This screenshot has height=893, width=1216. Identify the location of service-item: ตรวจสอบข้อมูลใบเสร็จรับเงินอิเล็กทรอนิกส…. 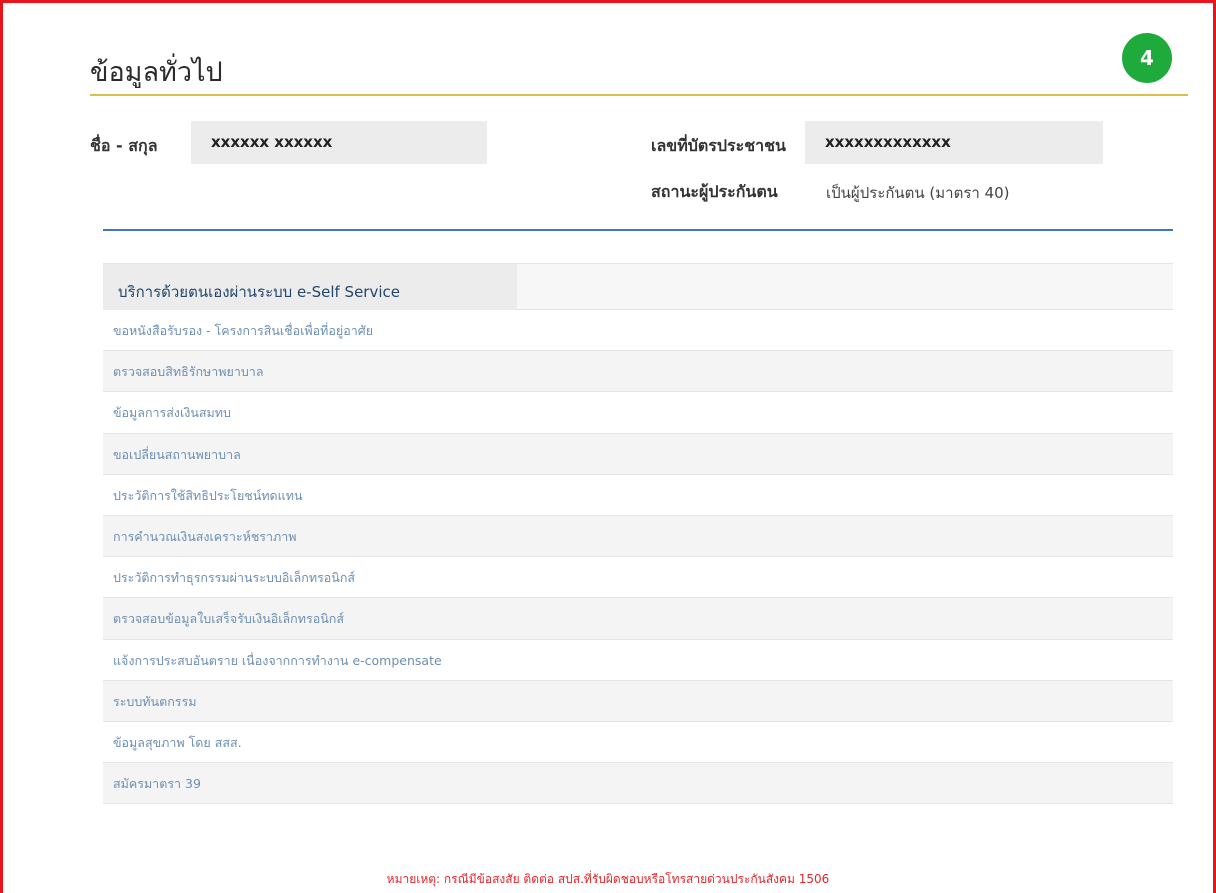
(638, 619).